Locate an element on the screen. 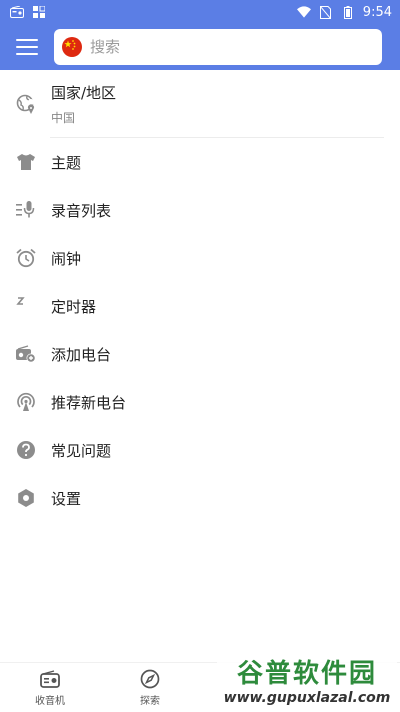  app-bar is located at coordinates (200, 47).